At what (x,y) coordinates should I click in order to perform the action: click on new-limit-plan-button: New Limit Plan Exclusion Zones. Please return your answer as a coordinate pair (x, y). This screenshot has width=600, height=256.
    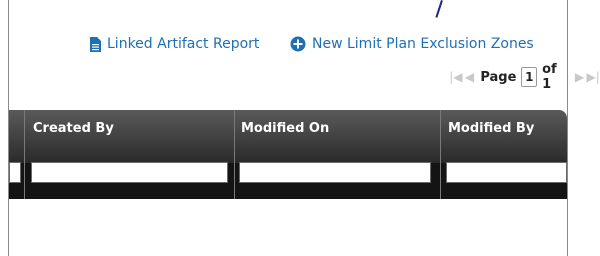
    Looking at the image, I should click on (412, 44).